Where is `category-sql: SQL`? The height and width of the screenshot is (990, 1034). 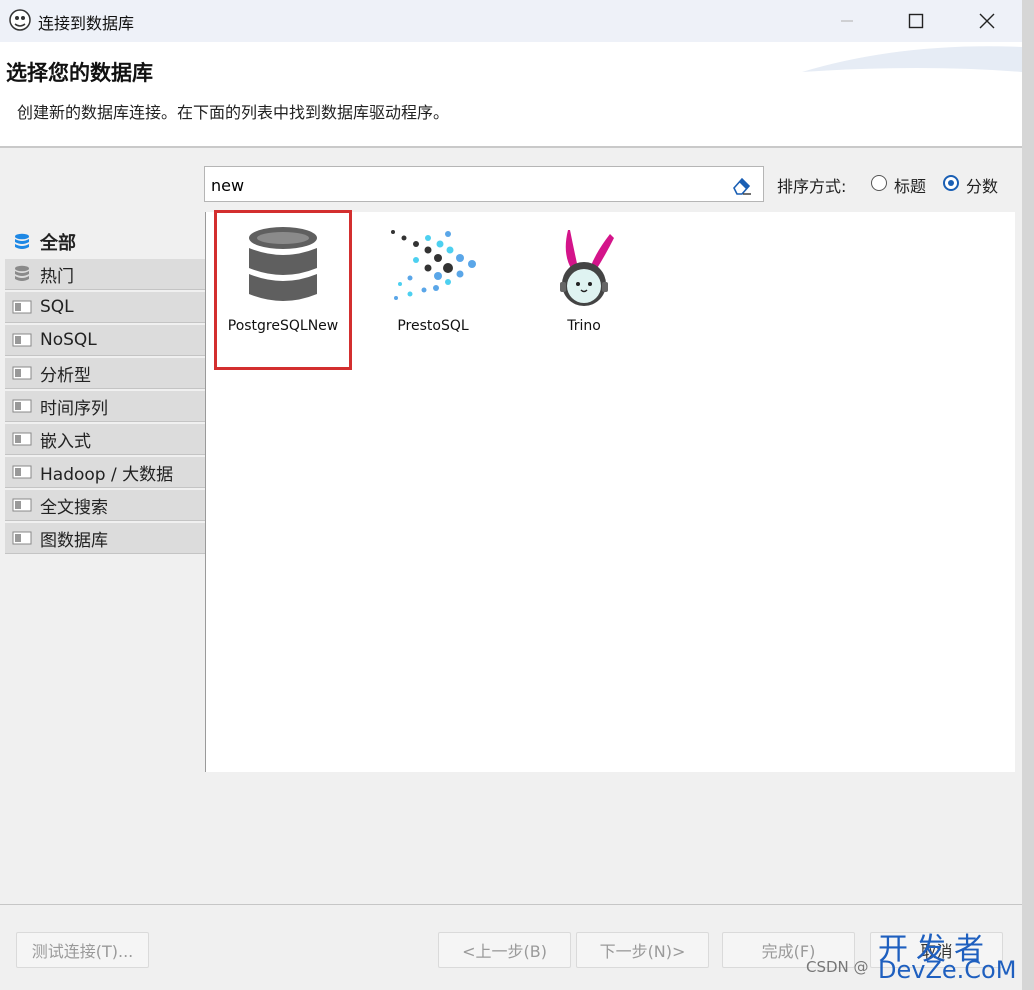
category-sql: SQL is located at coordinates (105, 307).